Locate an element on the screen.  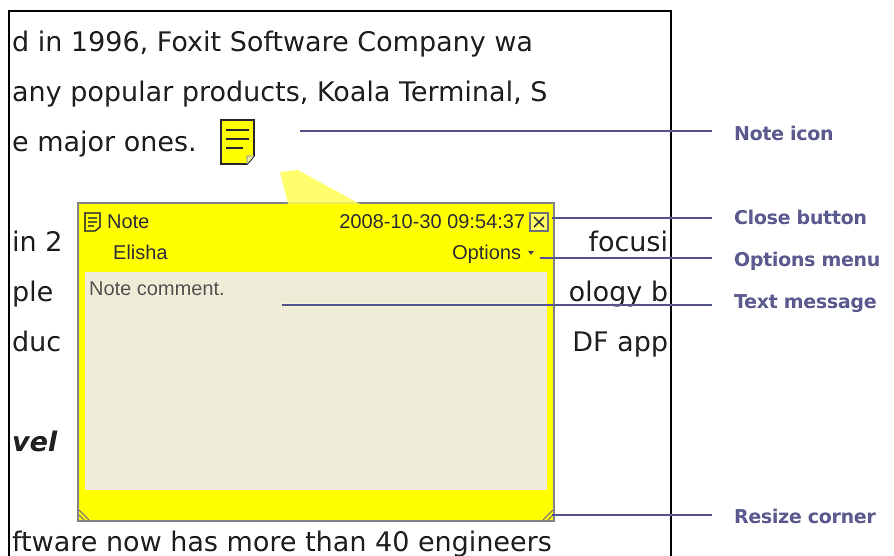
note-author: Elisha is located at coordinates (140, 253).